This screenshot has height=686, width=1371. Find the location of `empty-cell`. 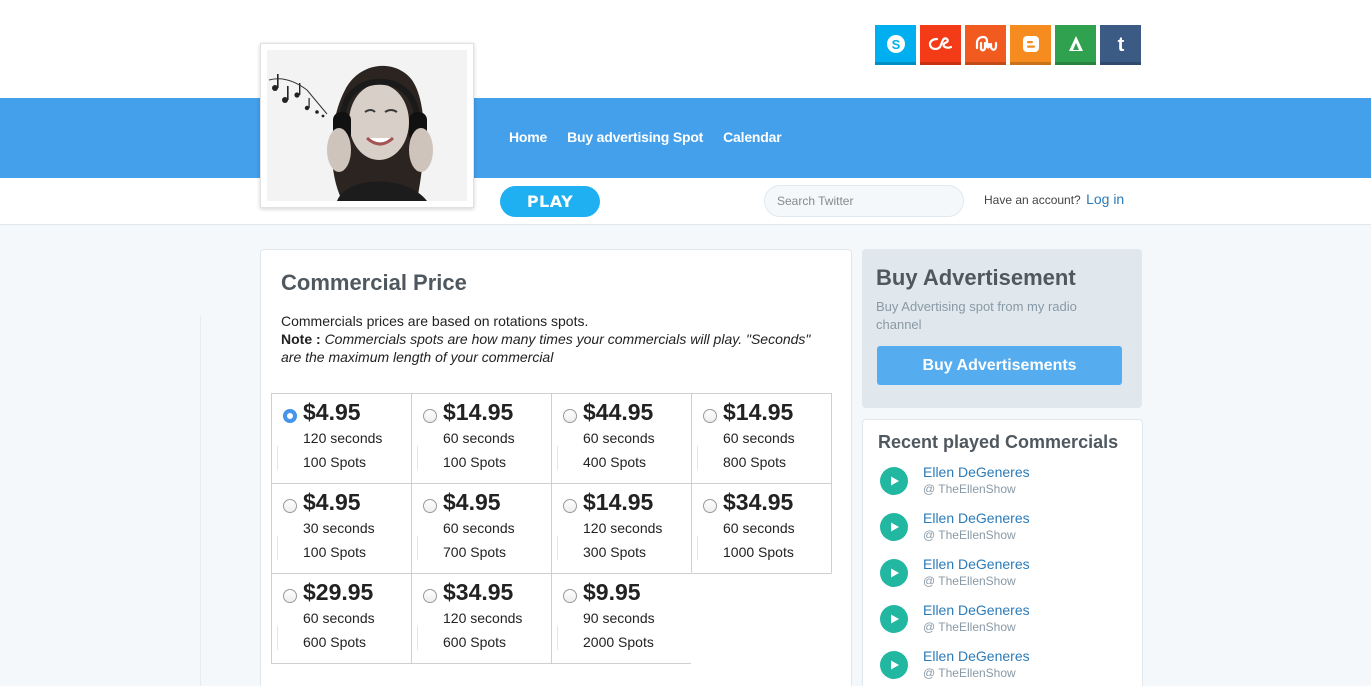

empty-cell is located at coordinates (761, 618).